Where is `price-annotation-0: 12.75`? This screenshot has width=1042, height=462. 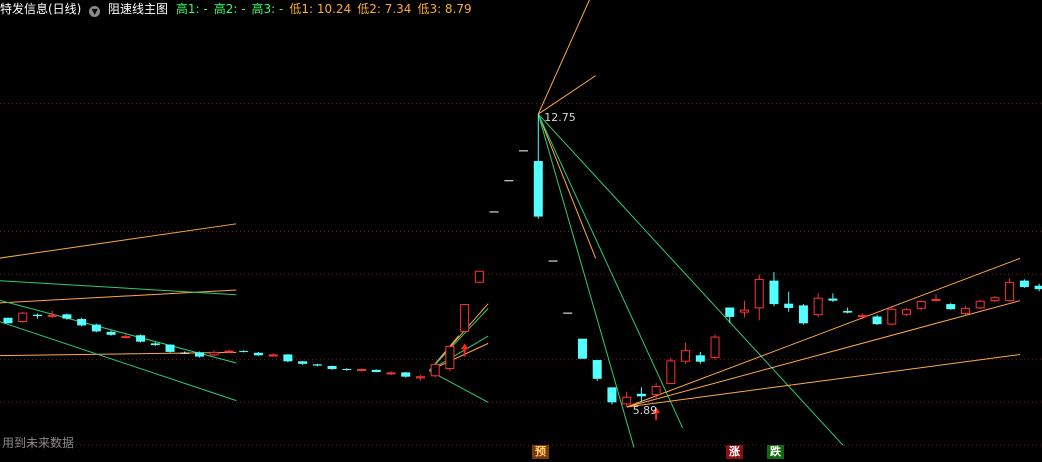 price-annotation-0: 12.75 is located at coordinates (560, 117).